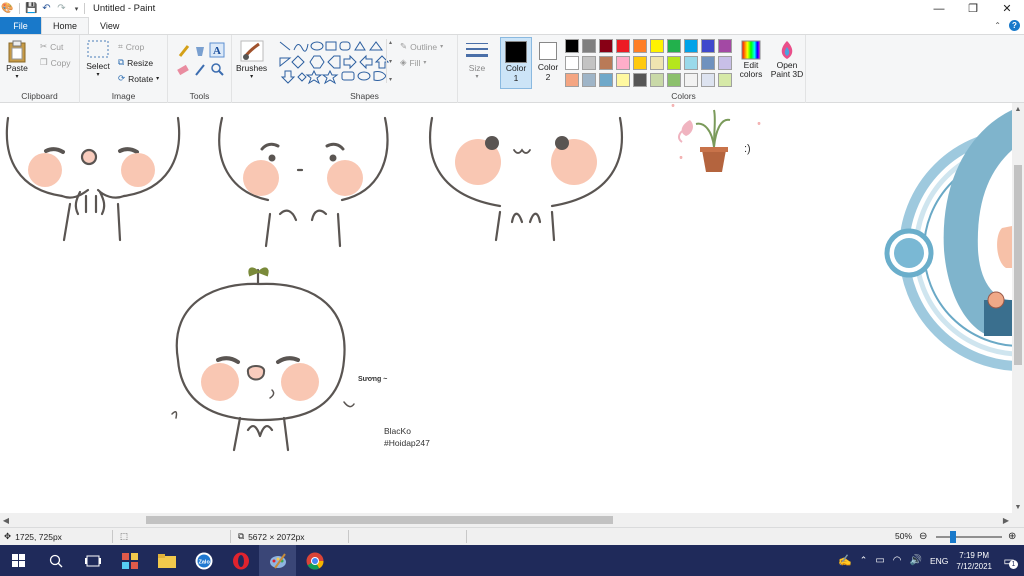 The width and height of the screenshot is (1024, 576). I want to click on color1-index: 1, so click(516, 78).